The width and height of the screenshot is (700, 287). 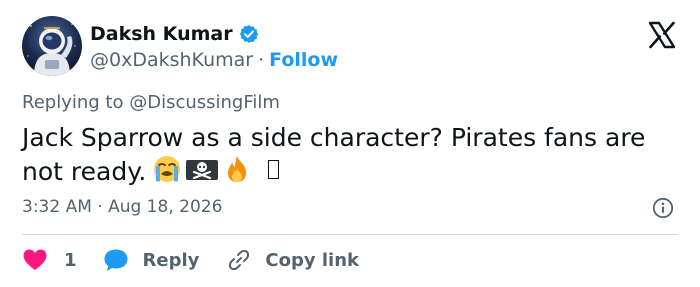 I want to click on author-display-name: Daksh Kumar, so click(x=161, y=34).